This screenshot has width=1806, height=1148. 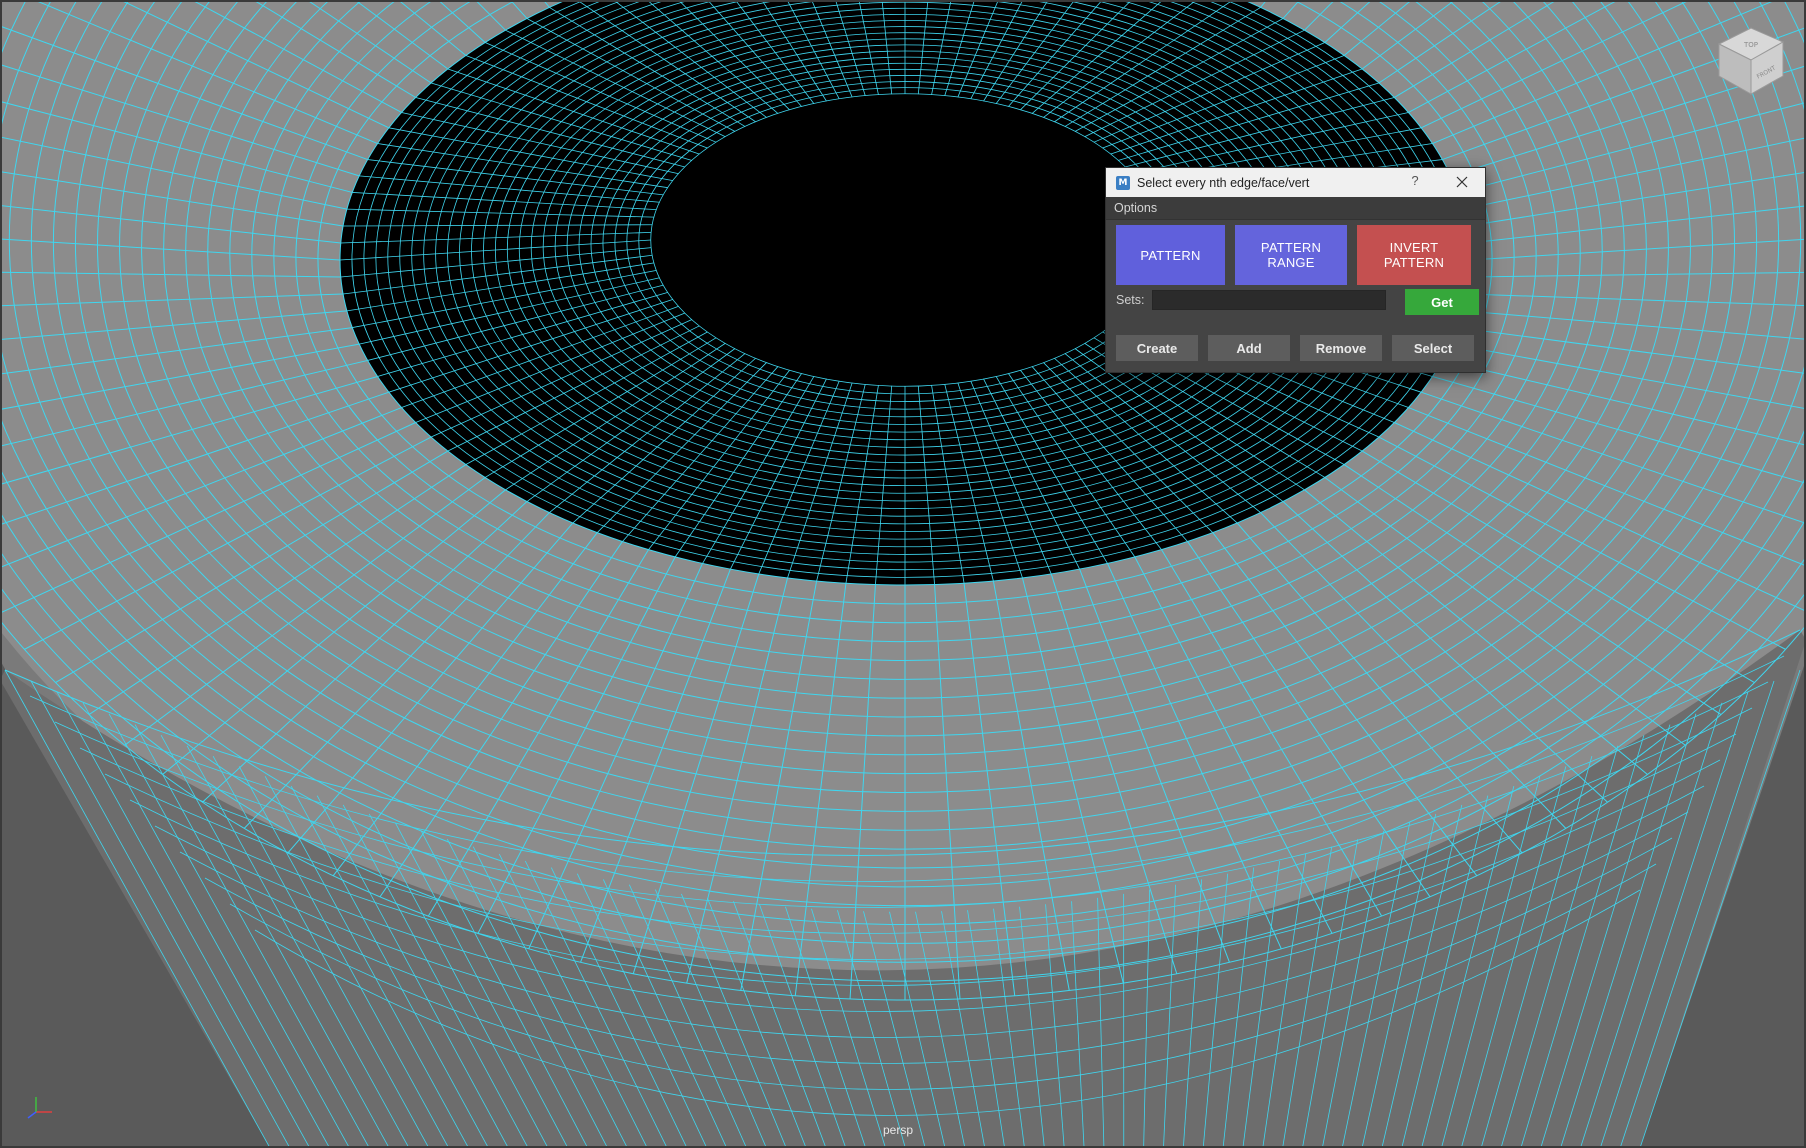 I want to click on pattern-button: PATTERN, so click(x=1170, y=255).